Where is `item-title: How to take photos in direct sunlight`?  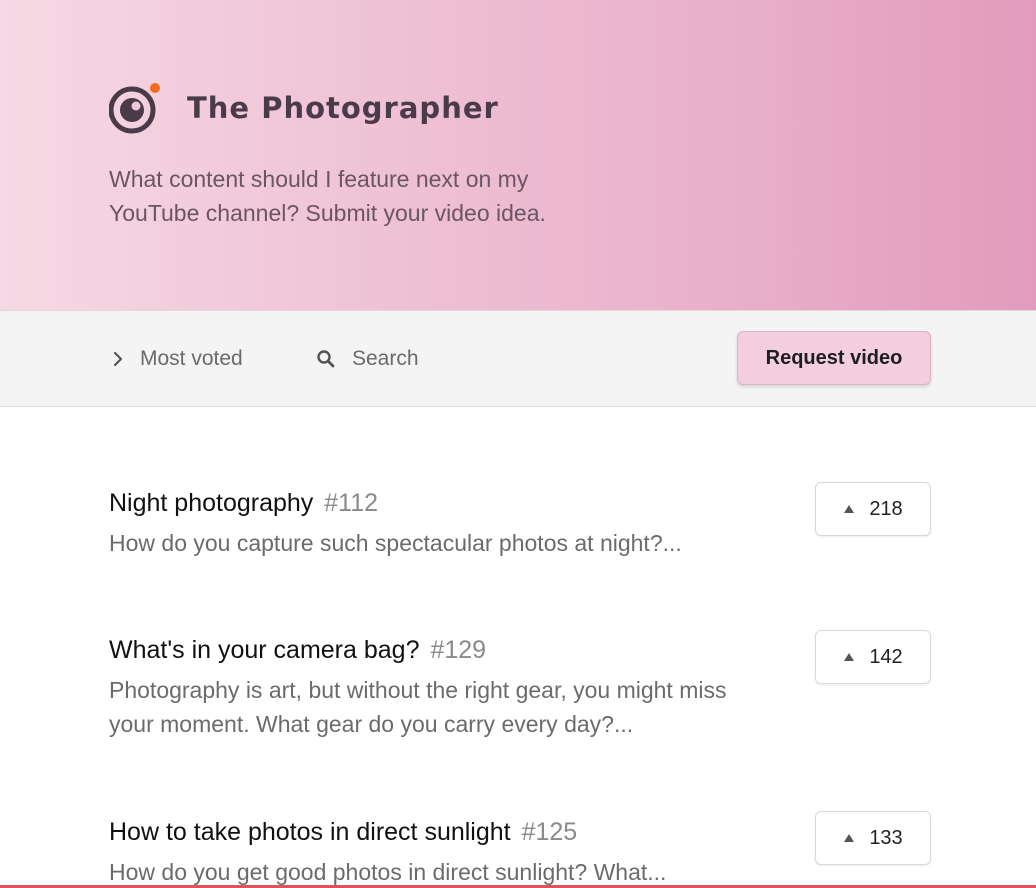 item-title: How to take photos in direct sunlight is located at coordinates (310, 832).